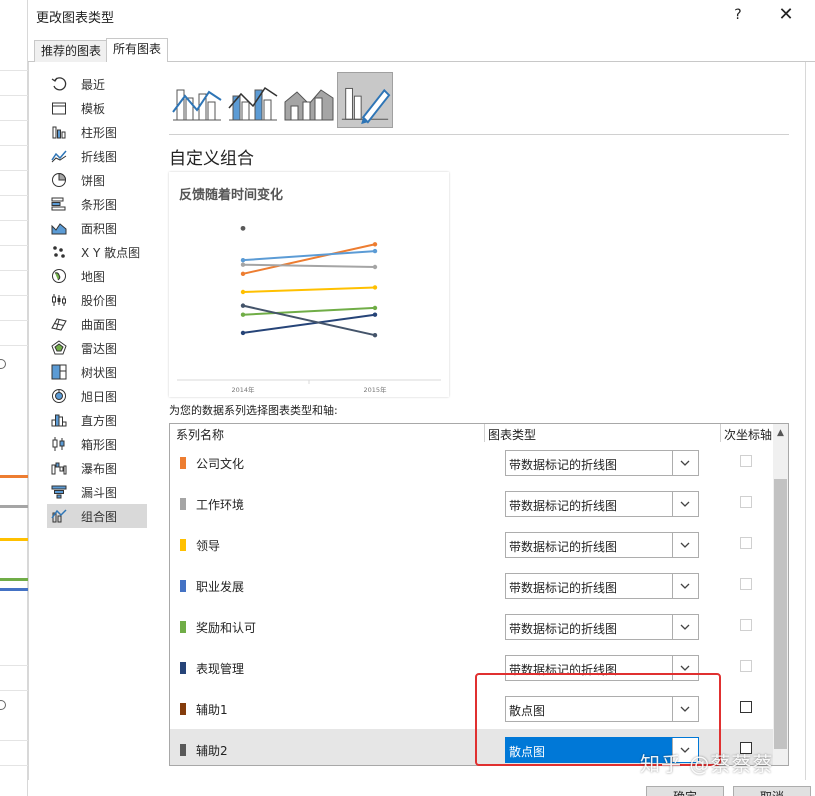  Describe the element at coordinates (772, 791) in the screenshot. I see `cancel-button: 取消` at that location.